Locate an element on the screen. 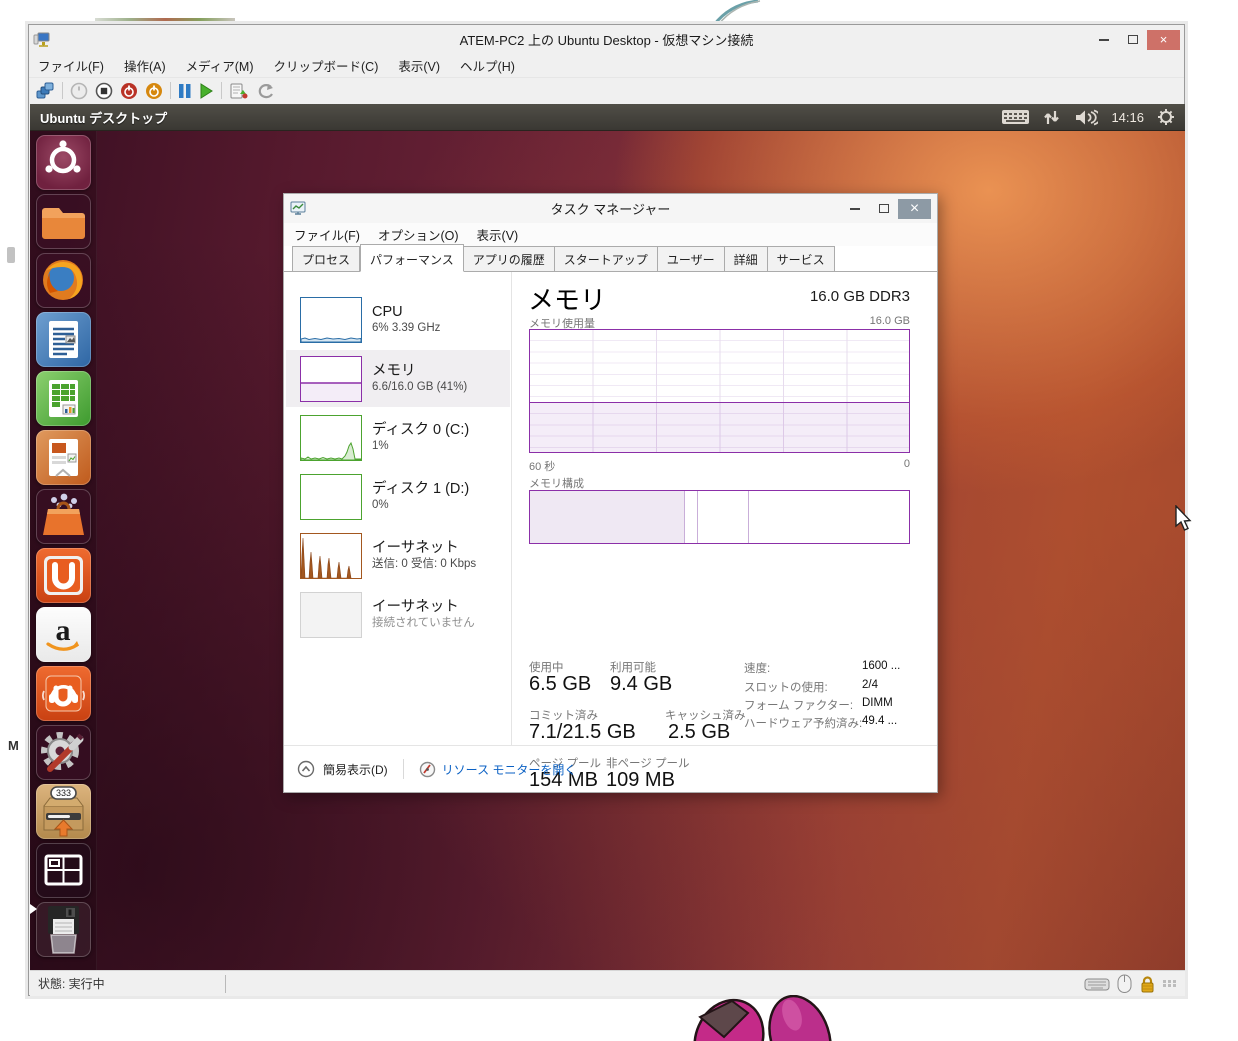  statusbar-separator is located at coordinates (225, 983).